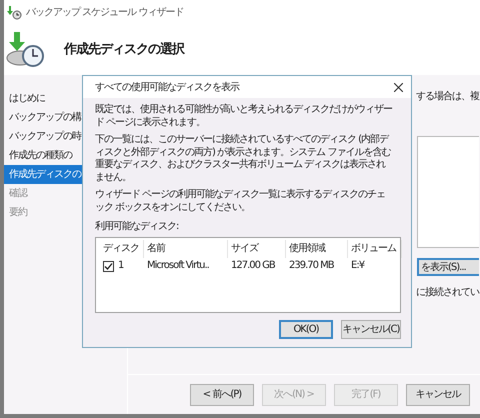 The width and height of the screenshot is (480, 418). Describe the element at coordinates (222, 395) in the screenshot. I see `wizard-button: < 前へ(P)` at that location.